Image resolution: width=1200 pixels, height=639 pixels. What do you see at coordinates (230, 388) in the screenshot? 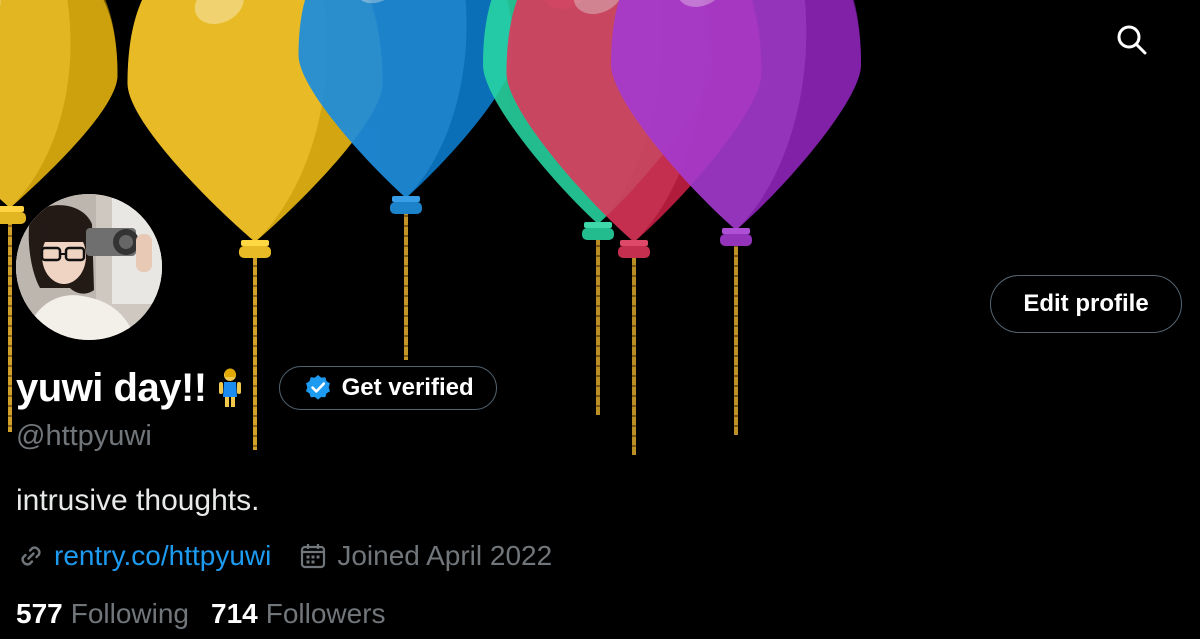
I see `person-emoji-icon` at bounding box center [230, 388].